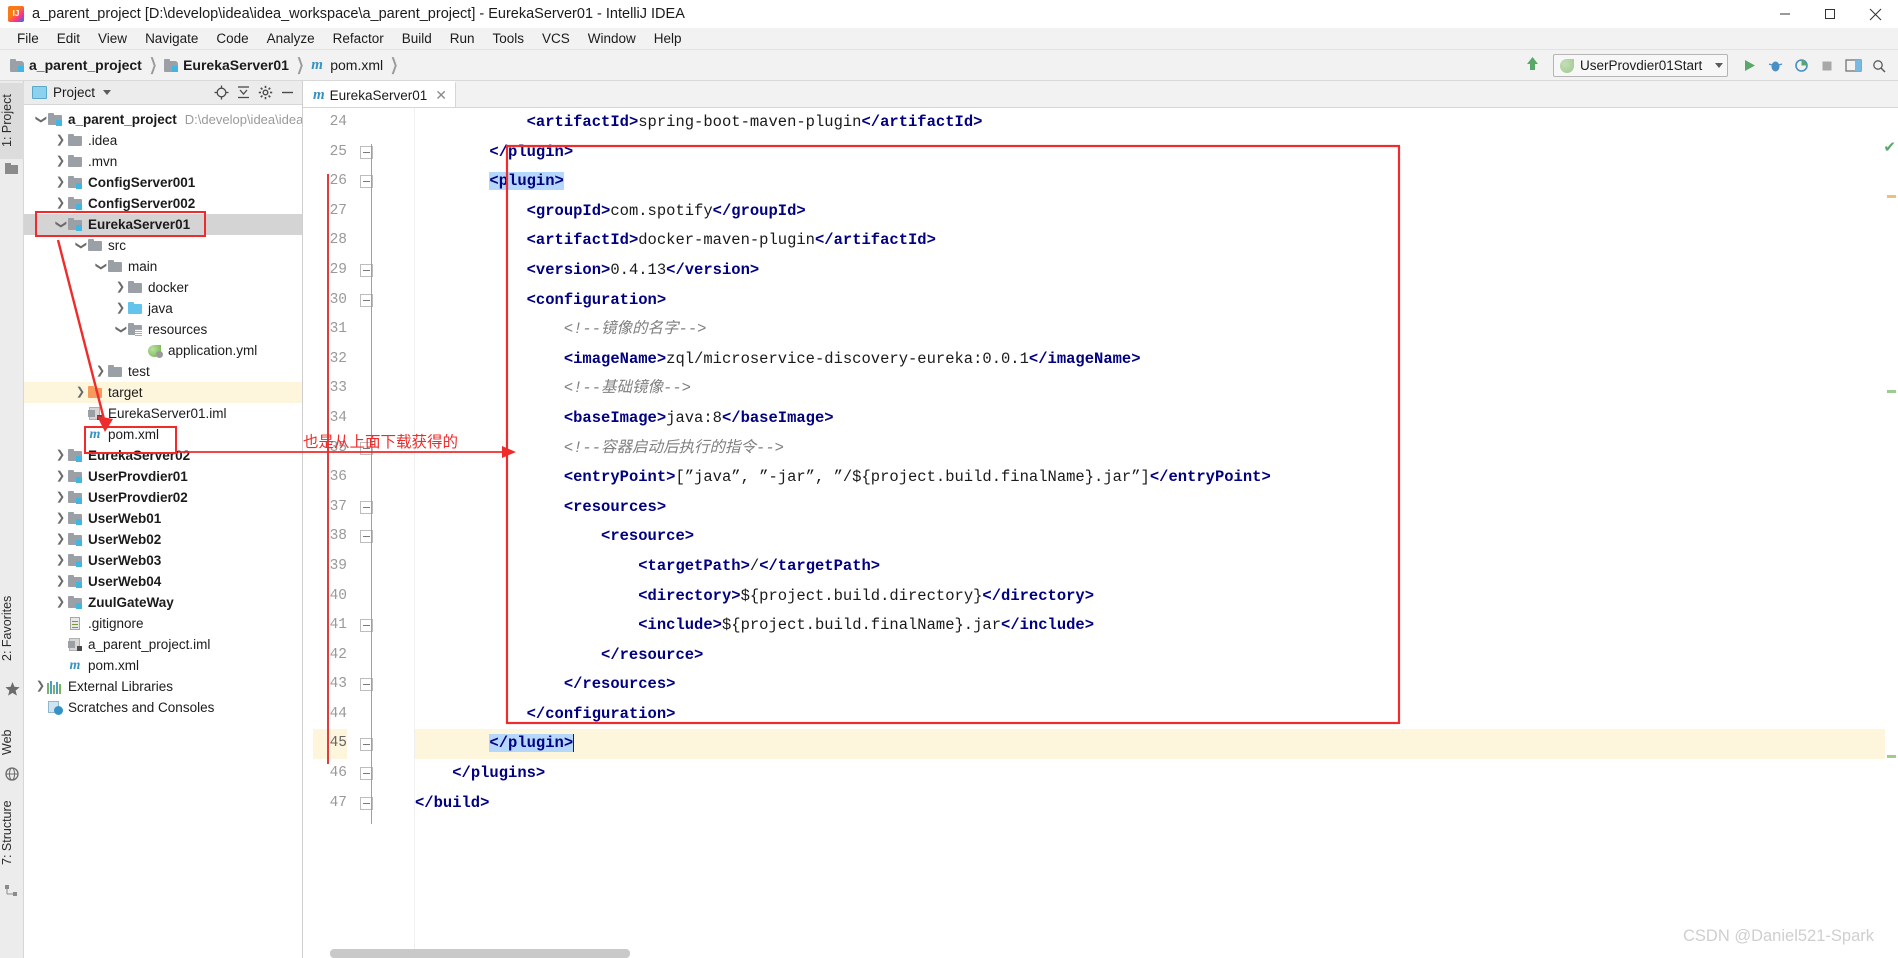  I want to click on tree-item-java: ❯ java, so click(163, 308).